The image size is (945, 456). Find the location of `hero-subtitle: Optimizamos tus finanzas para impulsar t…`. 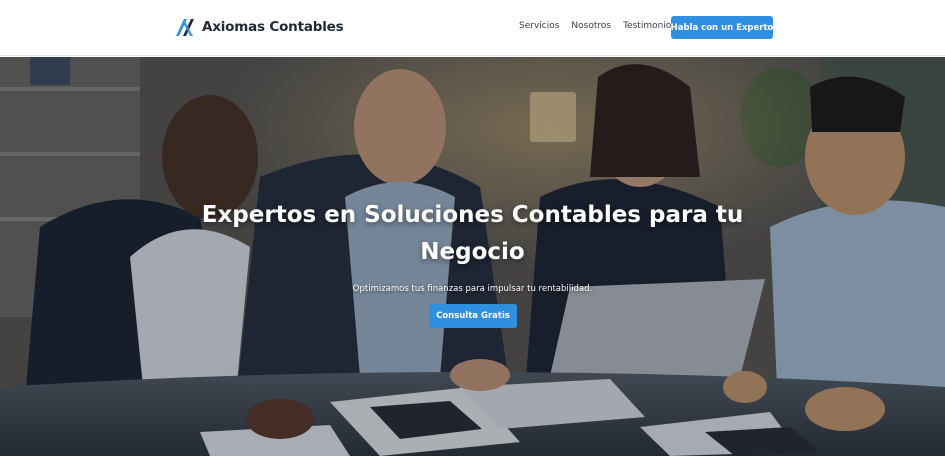

hero-subtitle: Optimizamos tus finanzas para impulsar t… is located at coordinates (472, 289).